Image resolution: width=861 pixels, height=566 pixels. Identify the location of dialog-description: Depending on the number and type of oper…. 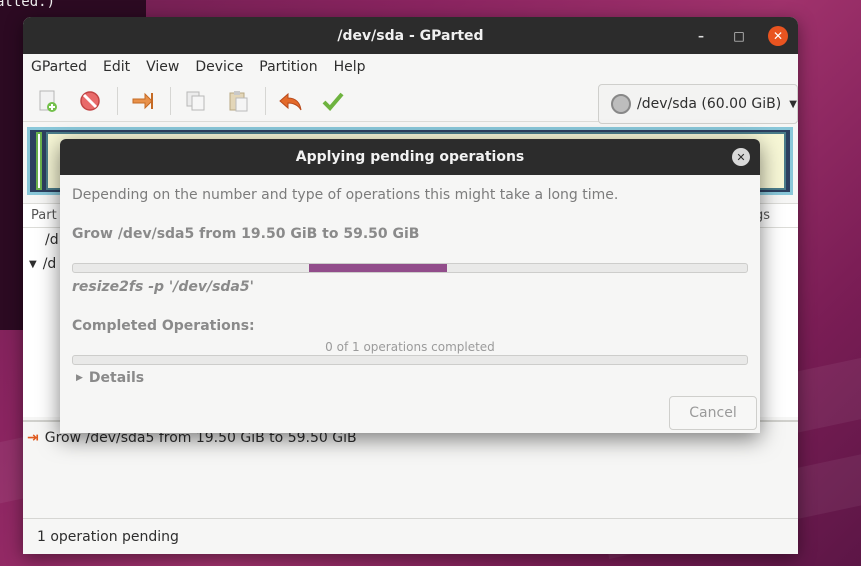
(345, 195).